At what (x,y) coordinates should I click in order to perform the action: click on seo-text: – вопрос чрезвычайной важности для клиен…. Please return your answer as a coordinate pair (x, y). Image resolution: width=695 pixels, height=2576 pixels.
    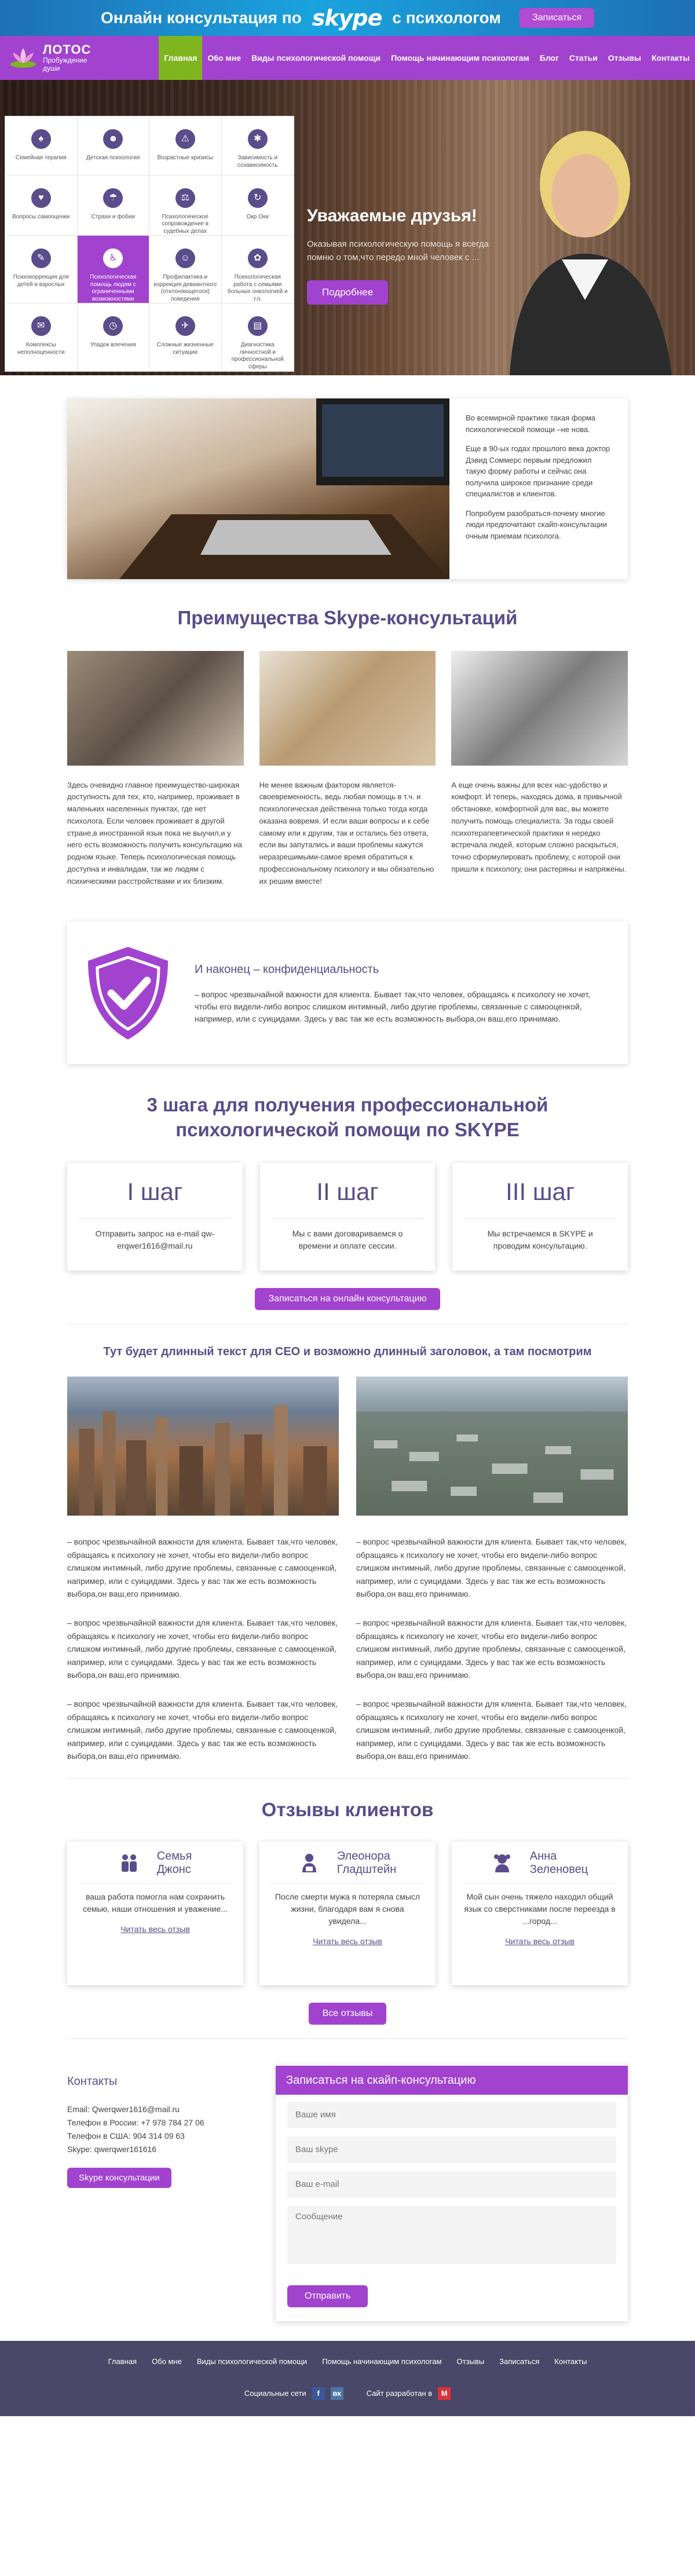
    Looking at the image, I should click on (348, 1657).